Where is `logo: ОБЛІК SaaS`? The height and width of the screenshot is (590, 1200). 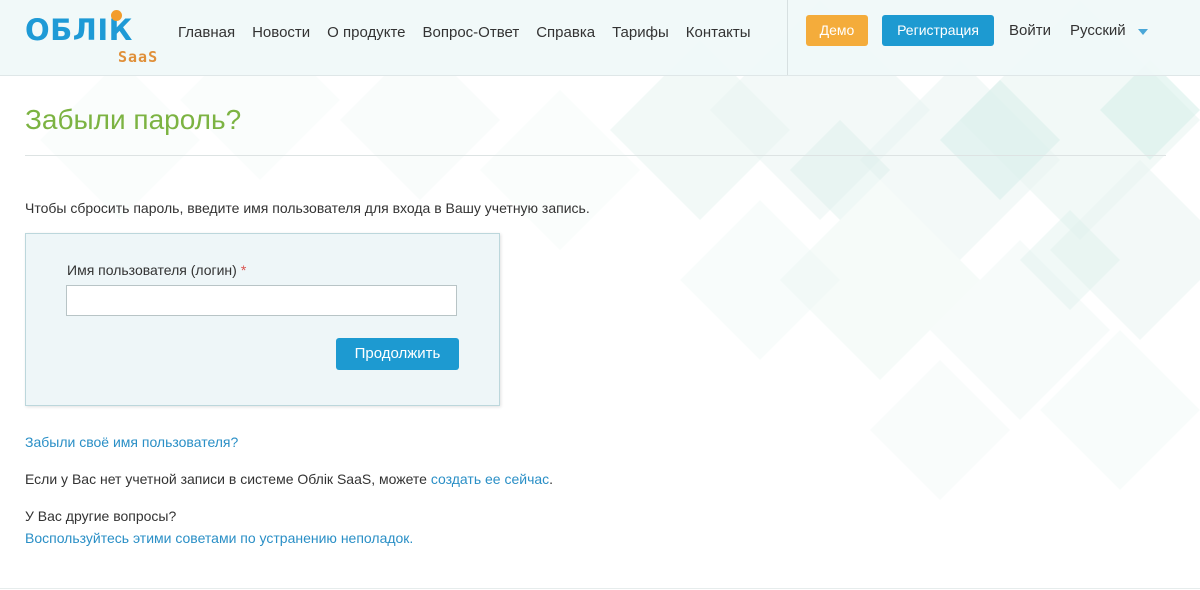 logo: ОБЛІК SaaS is located at coordinates (100, 39).